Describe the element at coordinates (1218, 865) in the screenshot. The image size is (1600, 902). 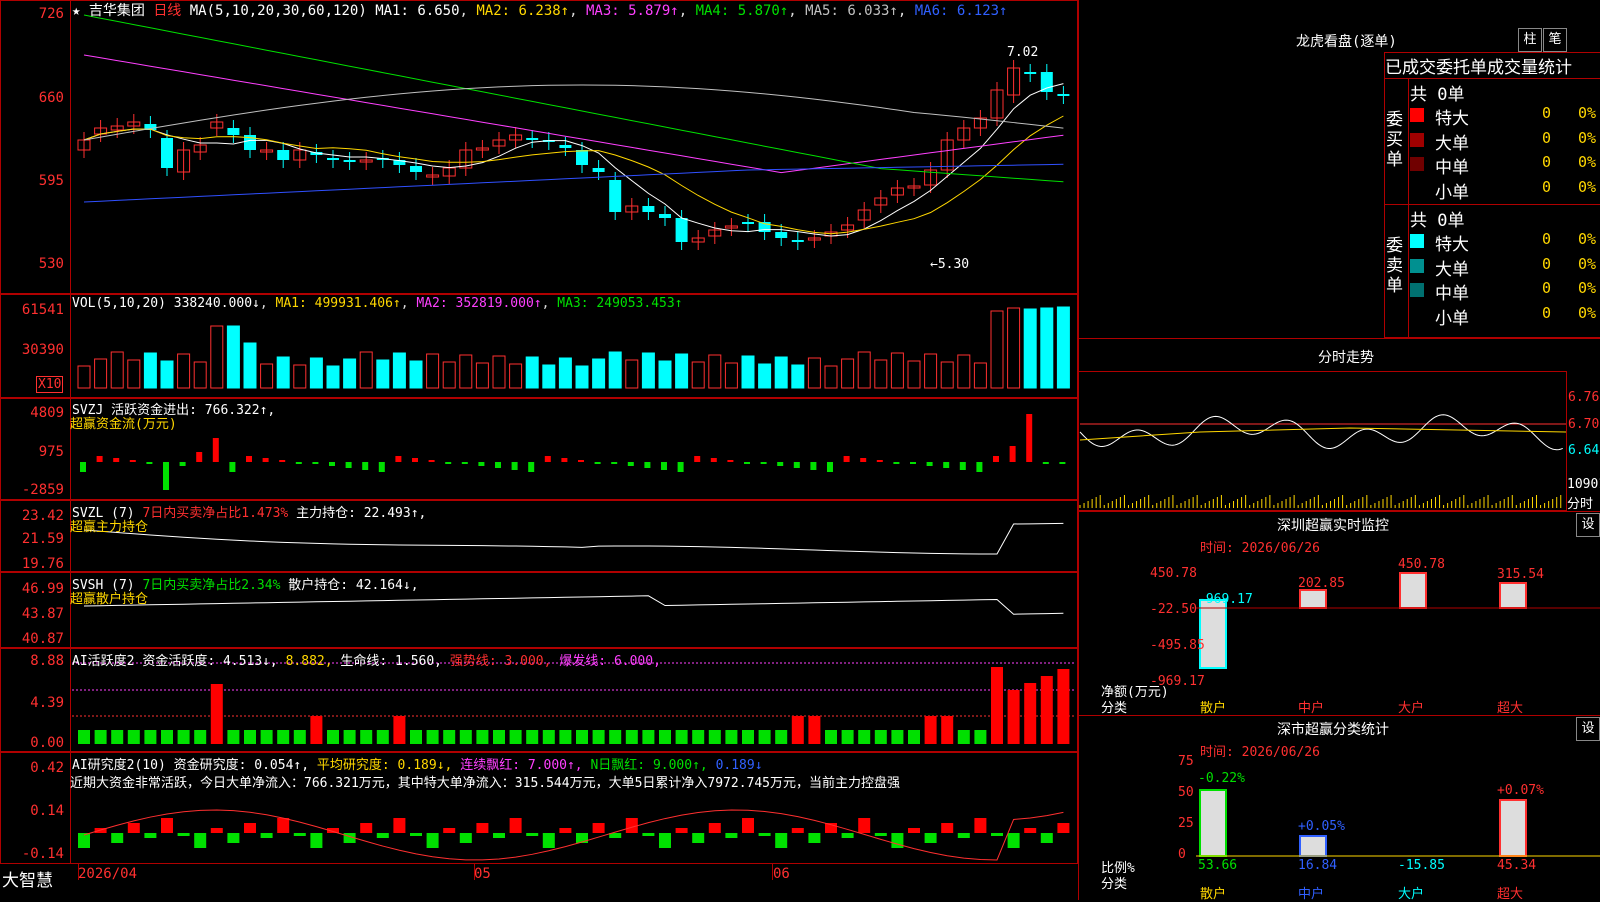
I see `sz-stats-bottom: 53.66` at that location.